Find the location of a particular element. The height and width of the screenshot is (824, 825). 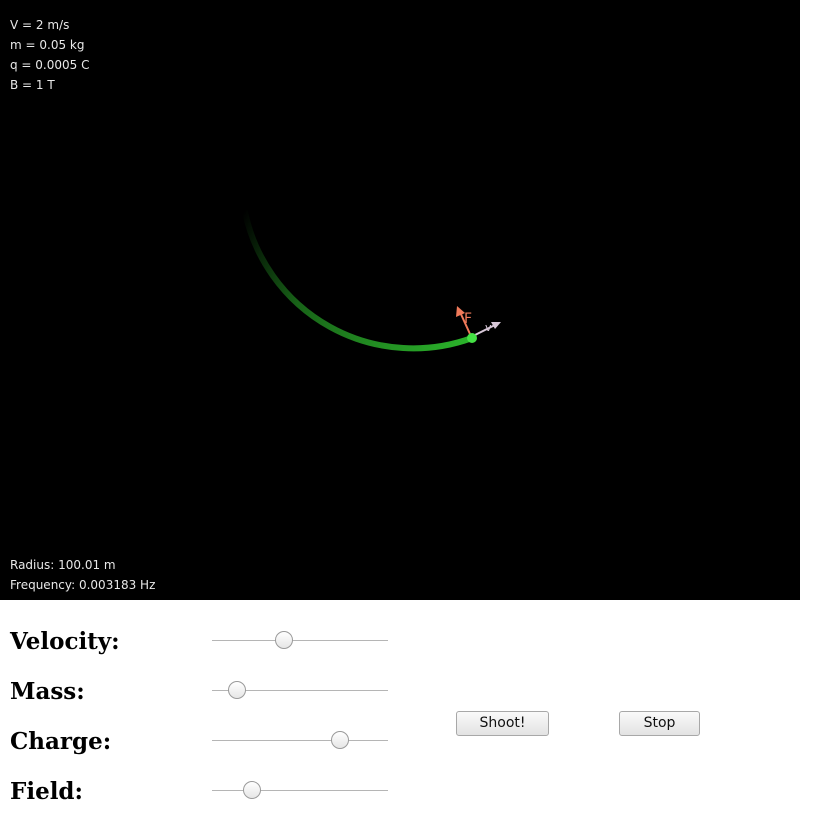

mass-label: Mass: is located at coordinates (47, 691).